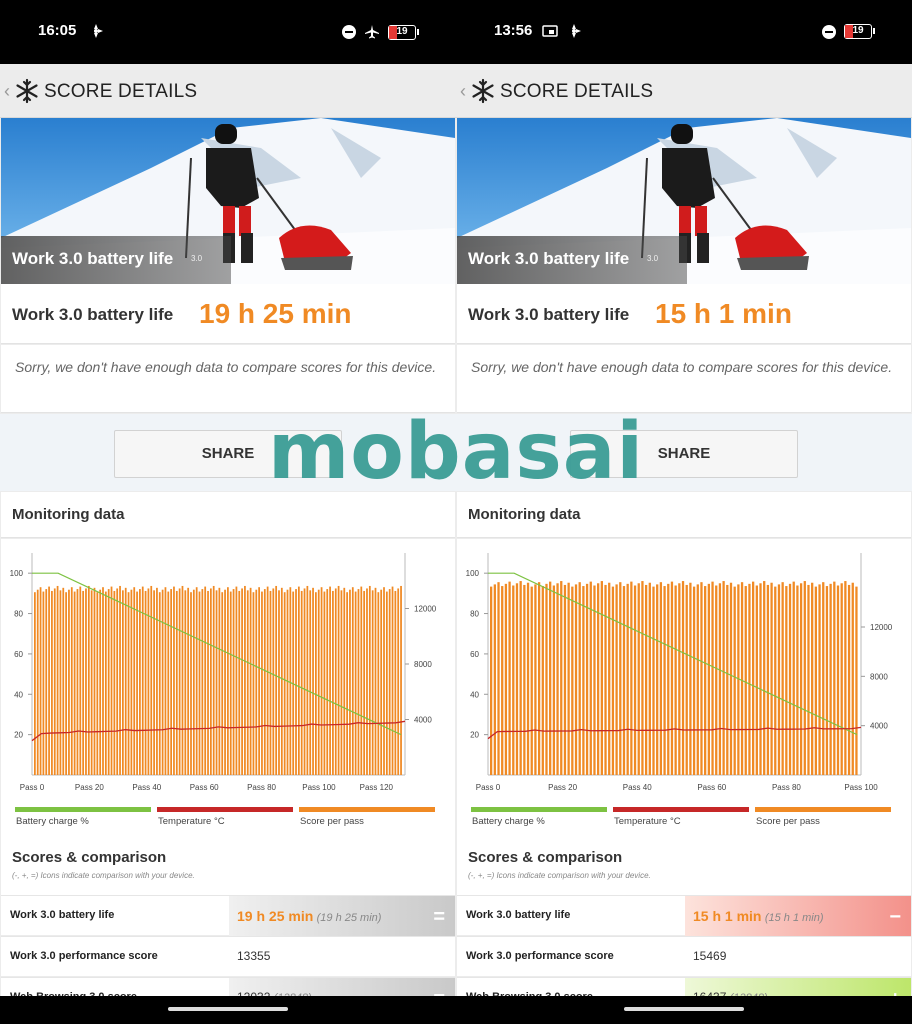 The width and height of the screenshot is (912, 1024). Describe the element at coordinates (879, 726) in the screenshot. I see `y2-tick-label: 4000` at that location.